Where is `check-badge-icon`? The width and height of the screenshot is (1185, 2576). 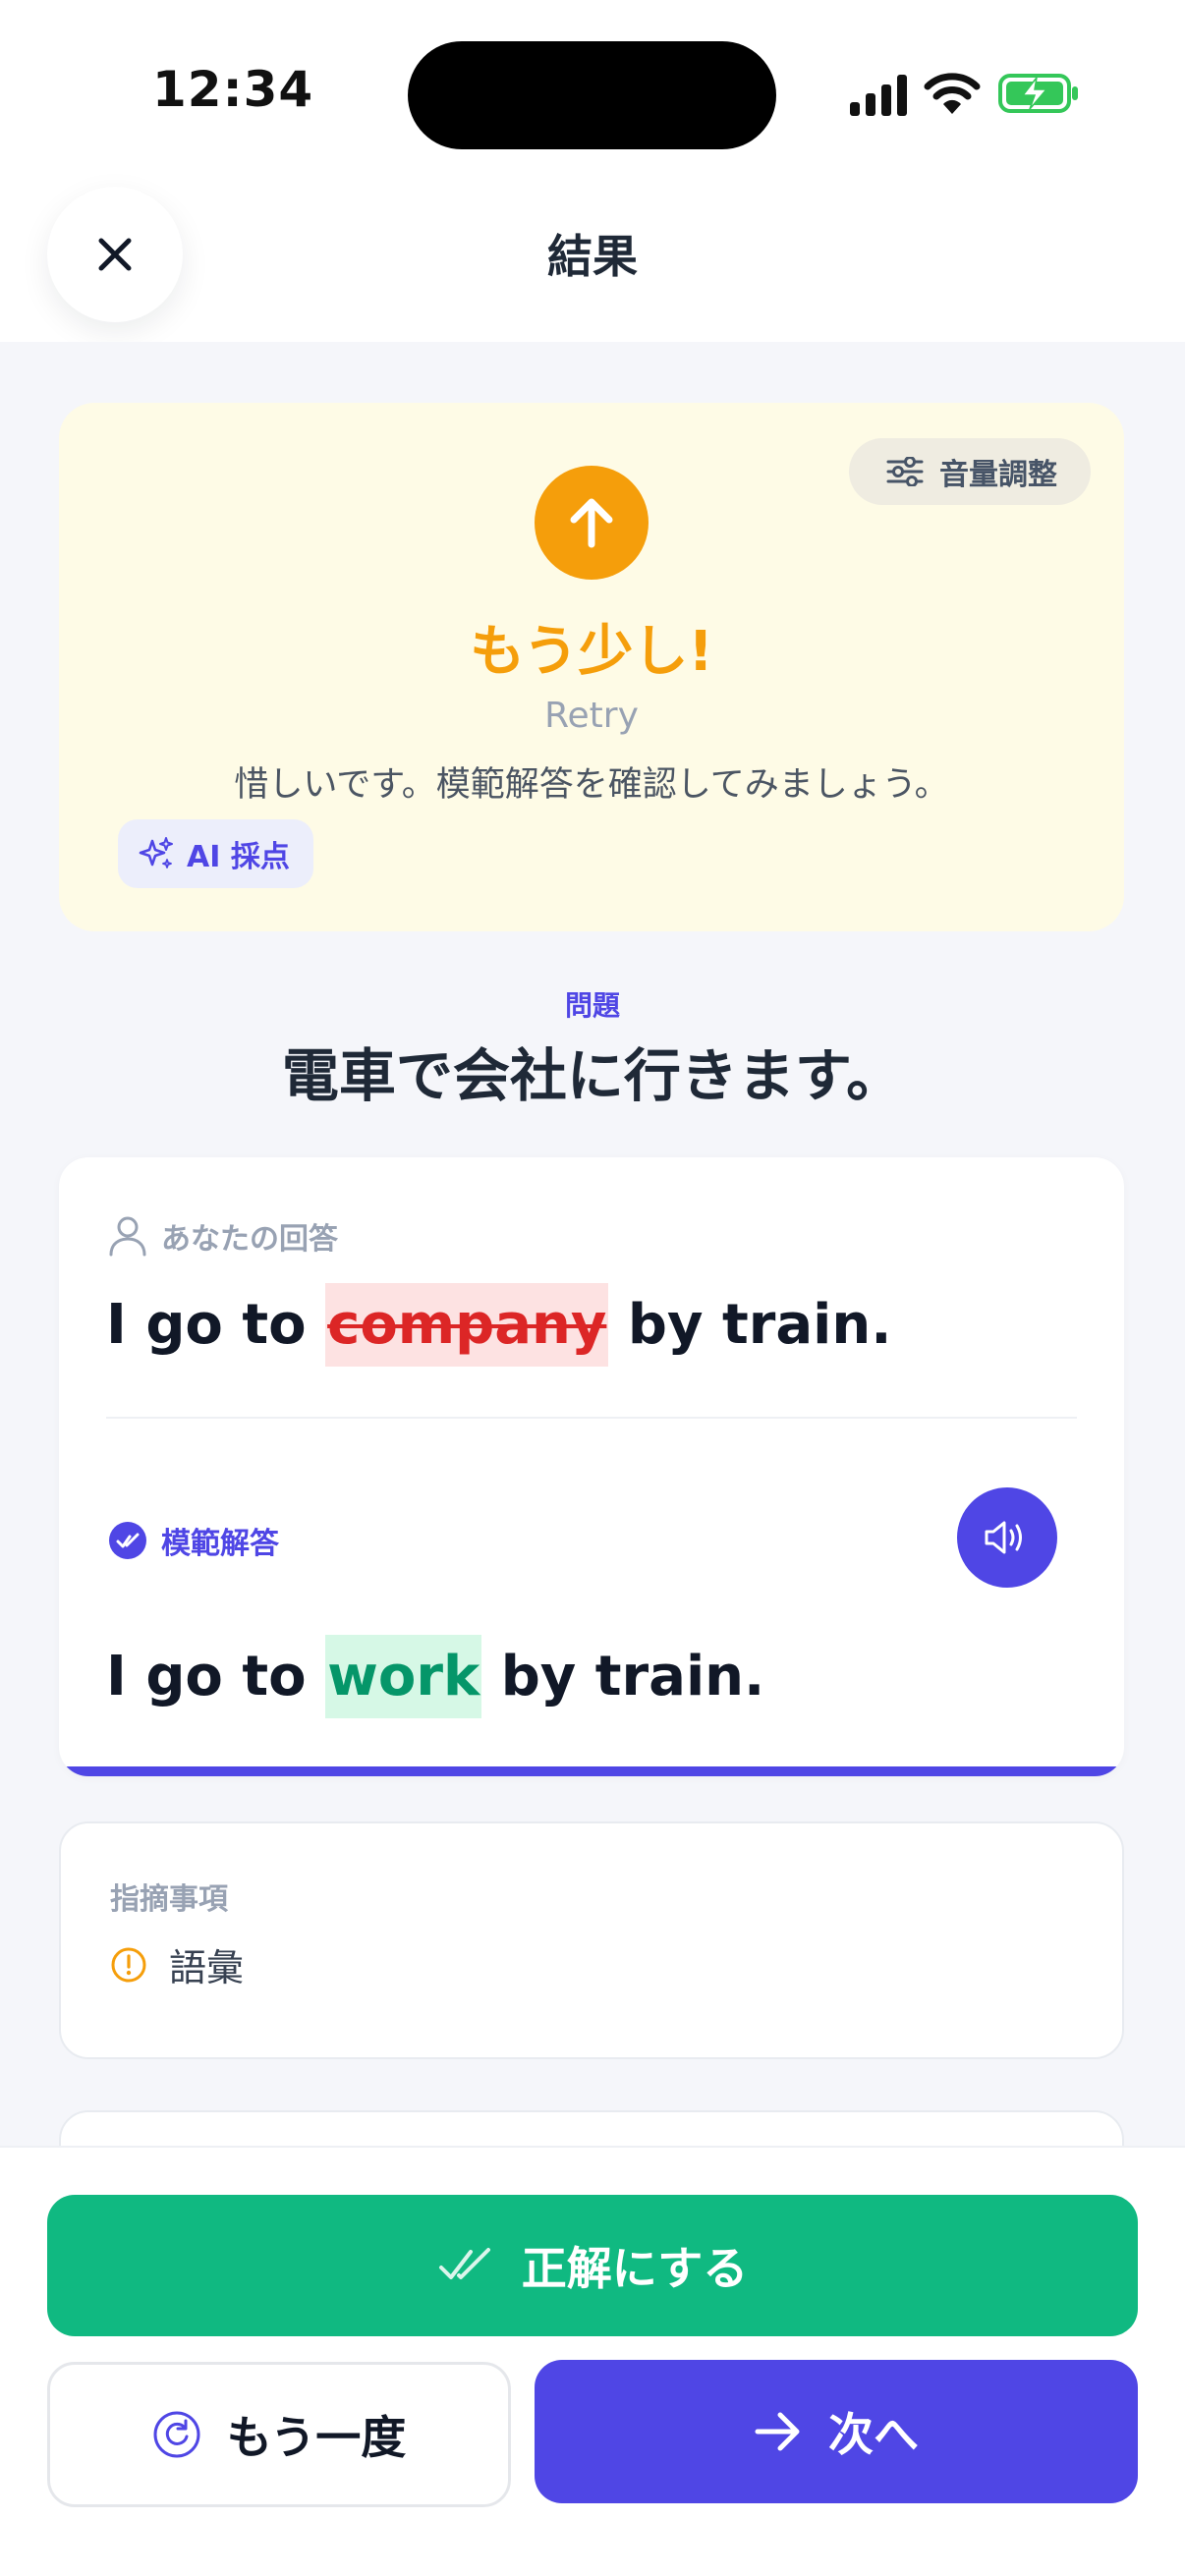 check-badge-icon is located at coordinates (128, 1540).